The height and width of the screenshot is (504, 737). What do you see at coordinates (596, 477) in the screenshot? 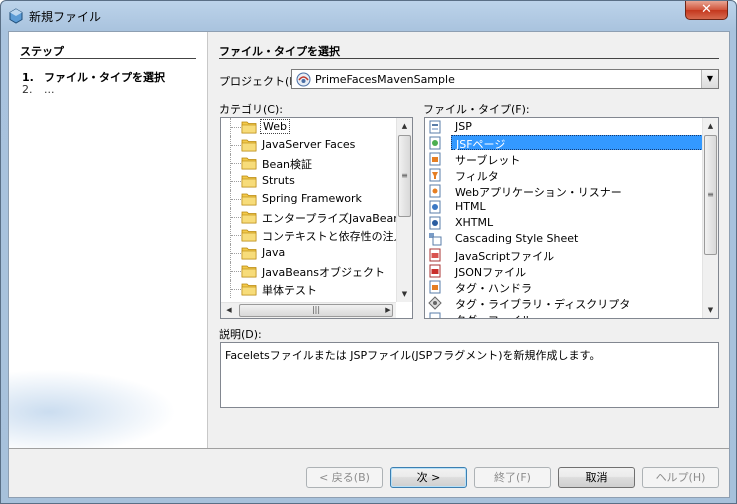
I see `cancel-button: 取消` at bounding box center [596, 477].